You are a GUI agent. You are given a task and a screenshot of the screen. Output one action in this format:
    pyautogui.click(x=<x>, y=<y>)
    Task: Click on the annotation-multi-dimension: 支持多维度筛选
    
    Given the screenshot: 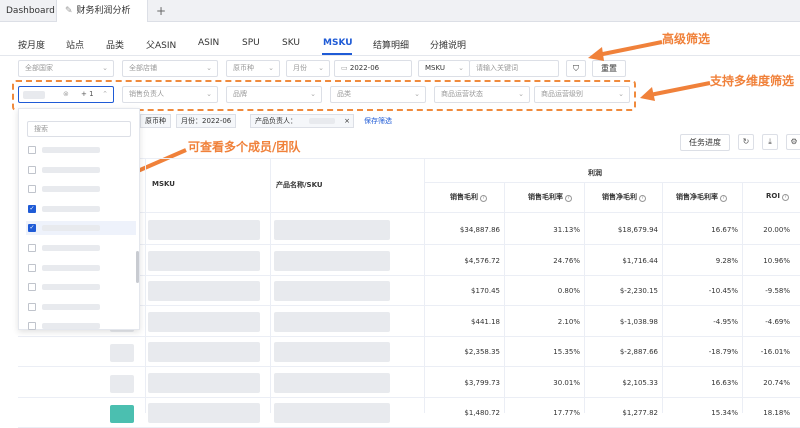 What is the action you would take?
    pyautogui.click(x=752, y=81)
    